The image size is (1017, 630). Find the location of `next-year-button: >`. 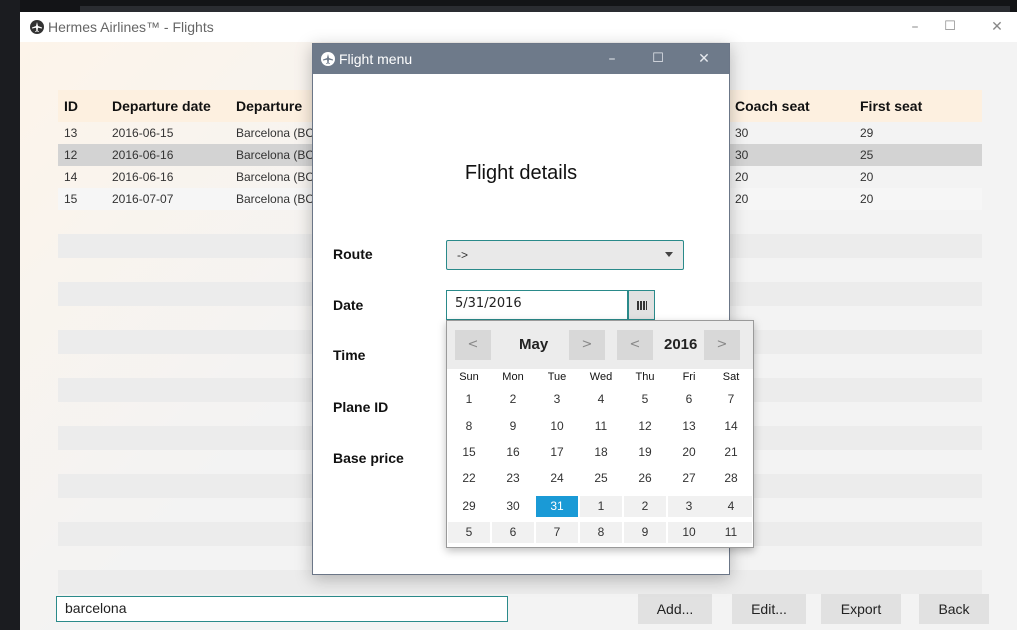

next-year-button: > is located at coordinates (722, 345).